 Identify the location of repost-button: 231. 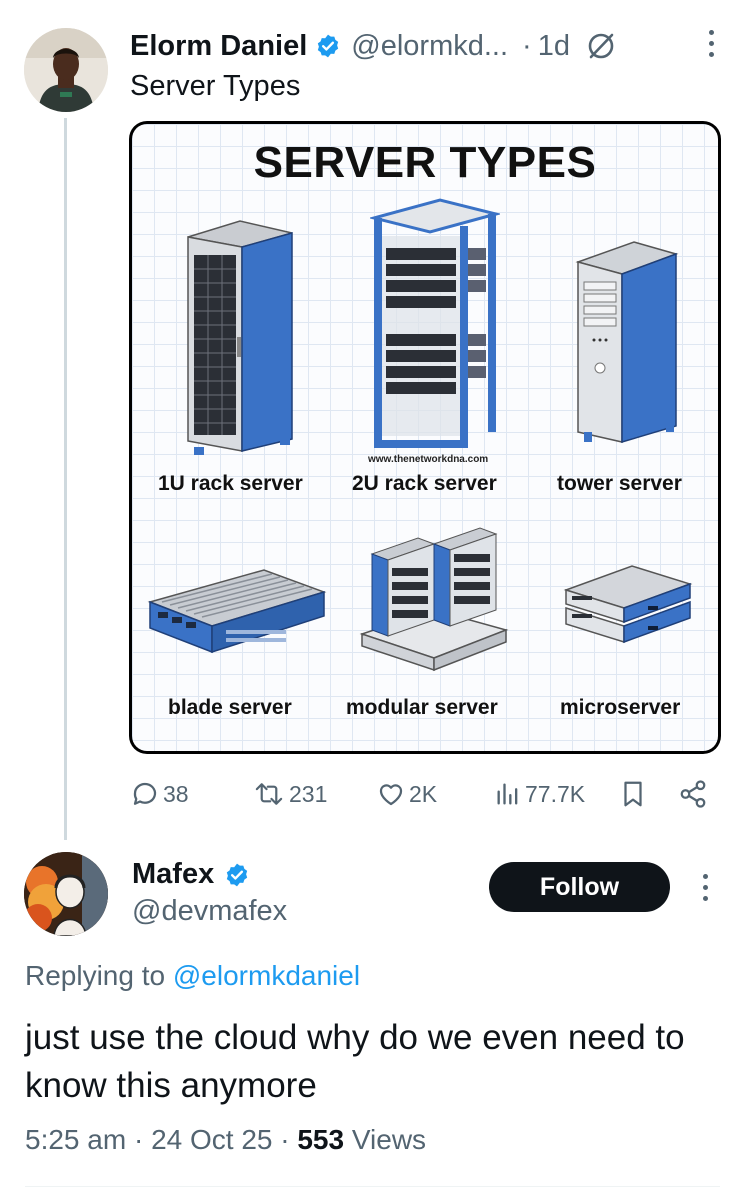
(289, 794).